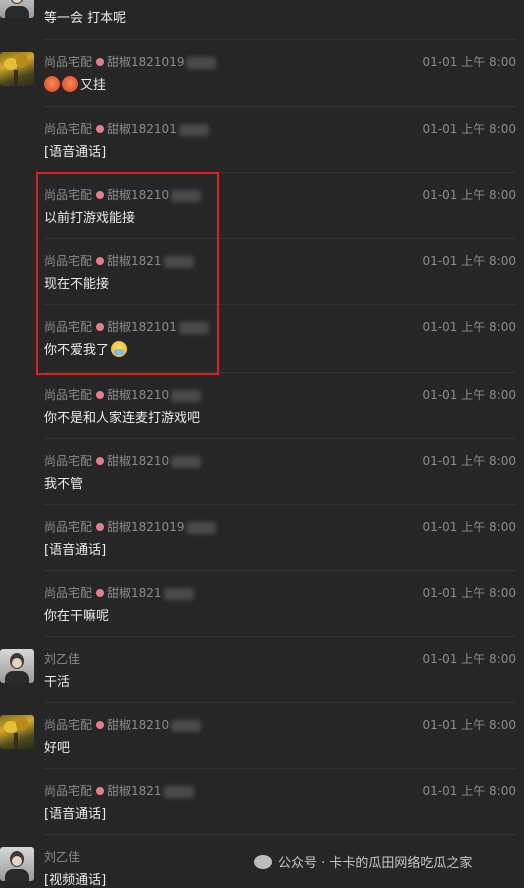  I want to click on message-row: 尚品宅配 甜椒1821019 01-01 上午 8:00 又挂, so click(262, 73).